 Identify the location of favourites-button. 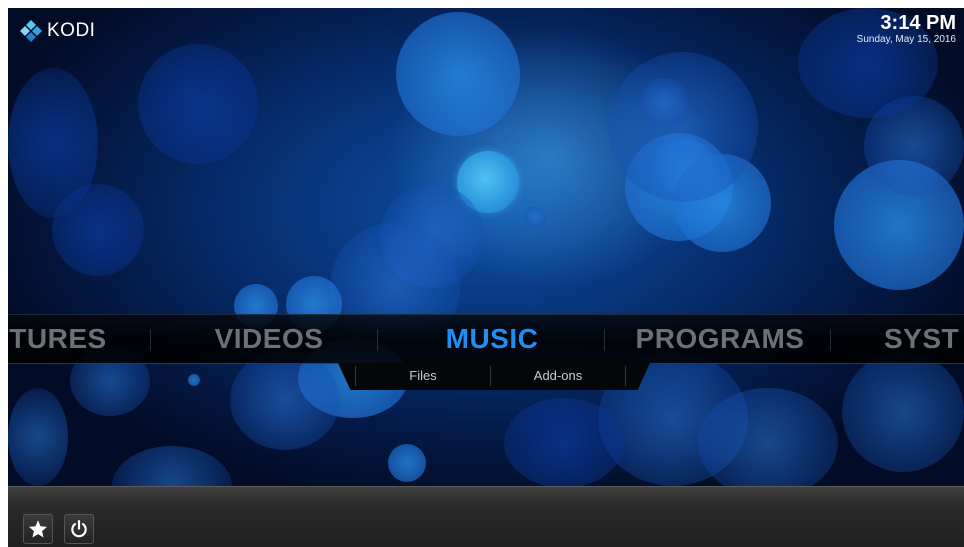
(38, 529).